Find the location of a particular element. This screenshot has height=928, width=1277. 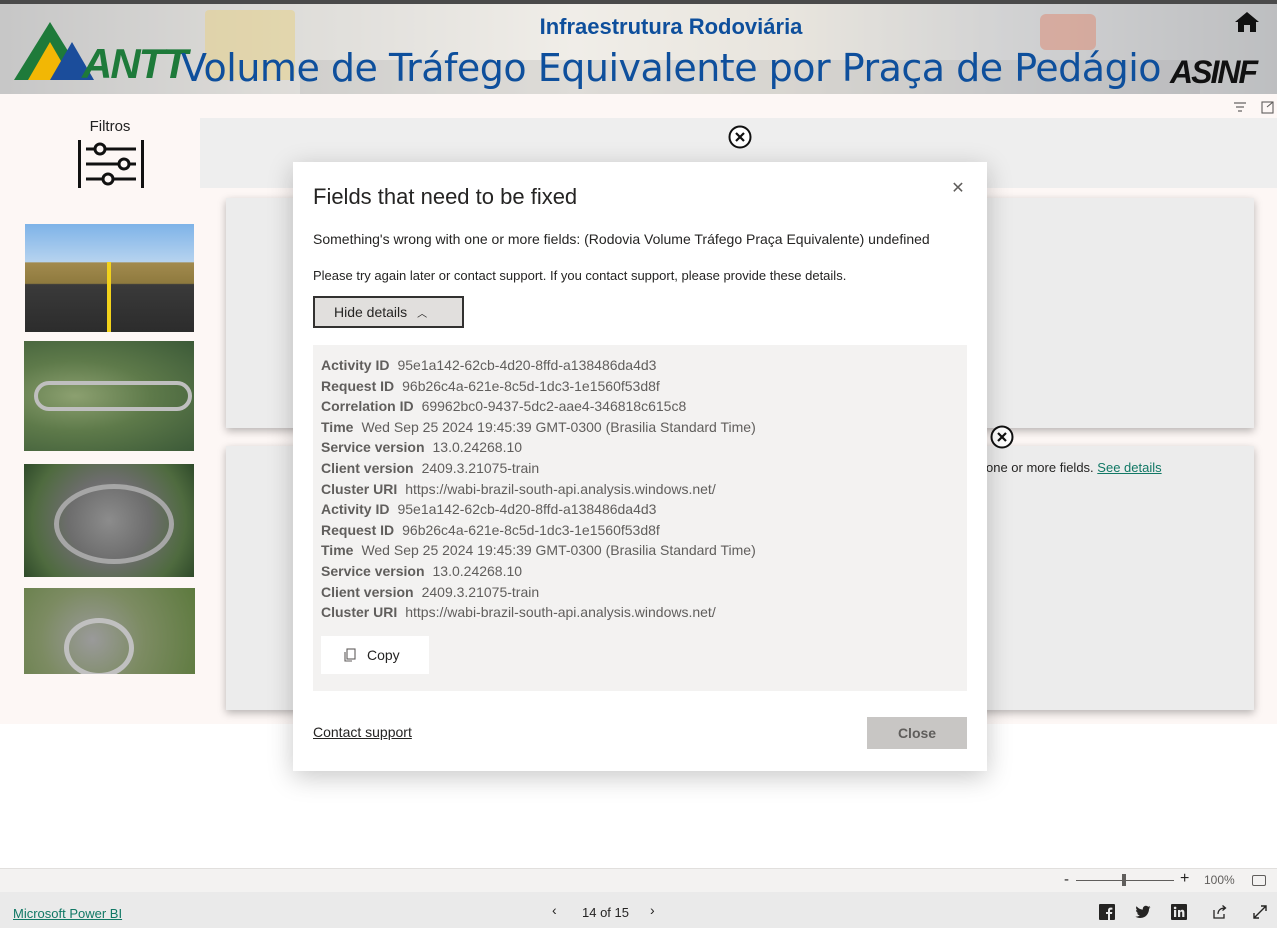

hide-details-button: Hide details ︿ is located at coordinates (388, 312).